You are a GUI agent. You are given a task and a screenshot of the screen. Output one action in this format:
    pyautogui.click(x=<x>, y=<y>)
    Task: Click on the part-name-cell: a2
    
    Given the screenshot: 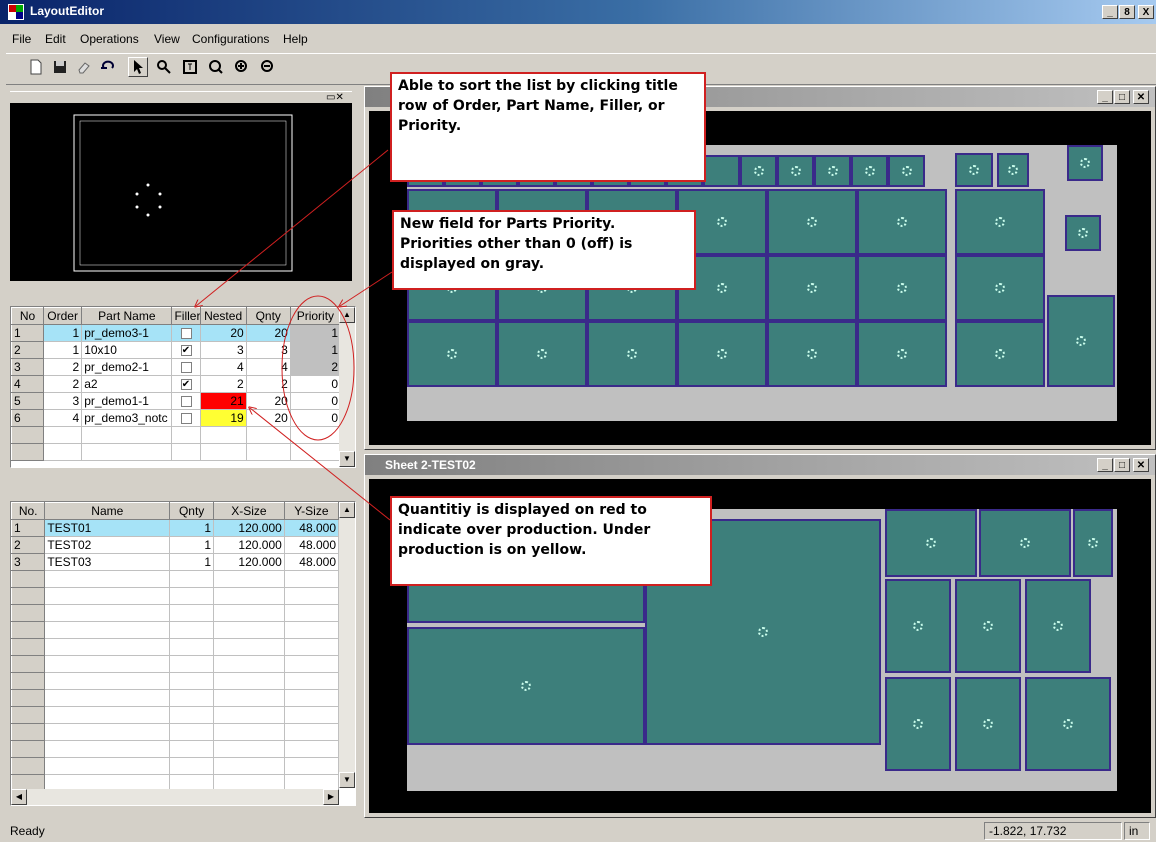 What is the action you would take?
    pyautogui.click(x=127, y=384)
    